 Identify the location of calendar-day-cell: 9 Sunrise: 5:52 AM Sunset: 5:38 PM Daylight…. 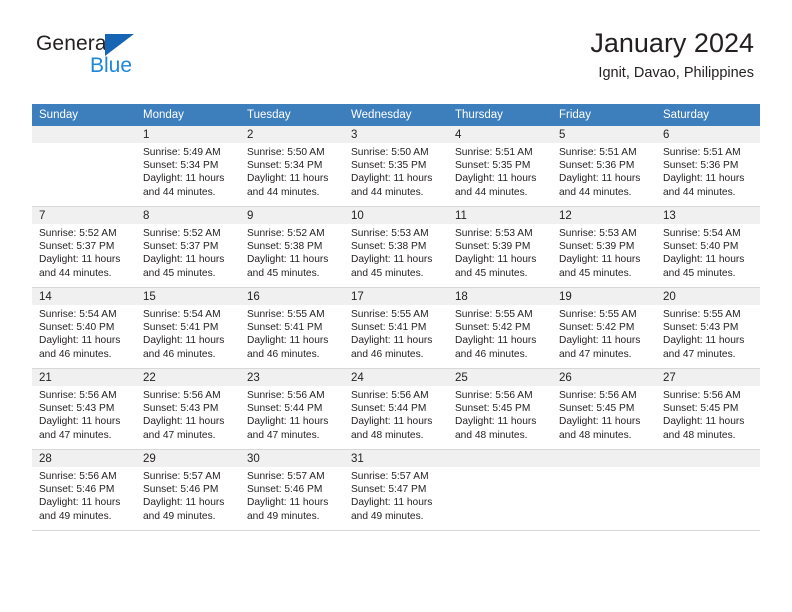
(292, 247).